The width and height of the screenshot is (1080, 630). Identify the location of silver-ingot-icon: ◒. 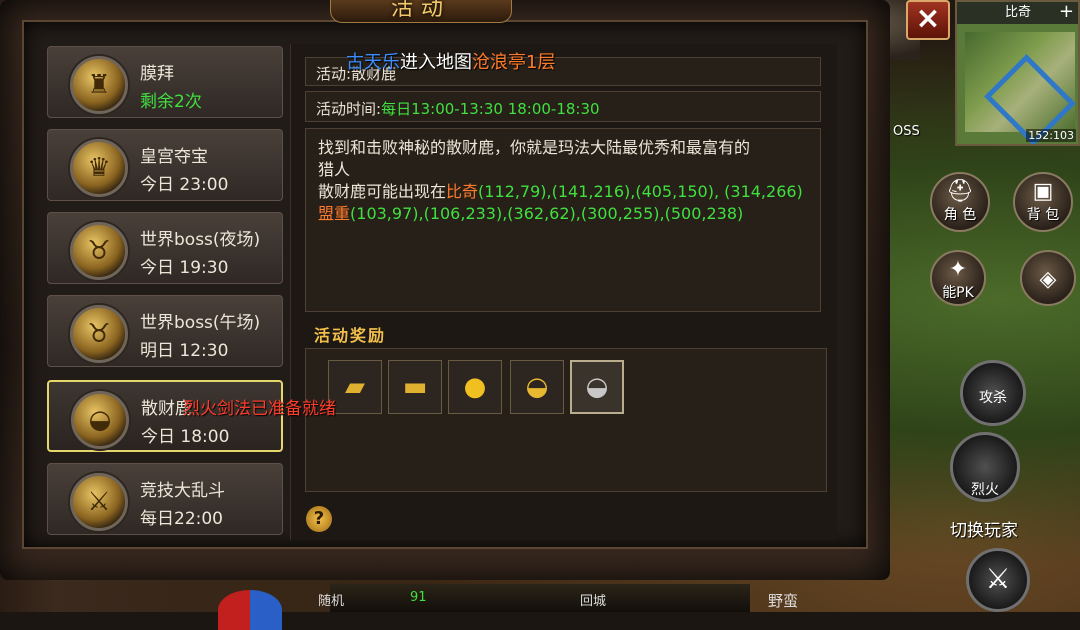
(597, 387).